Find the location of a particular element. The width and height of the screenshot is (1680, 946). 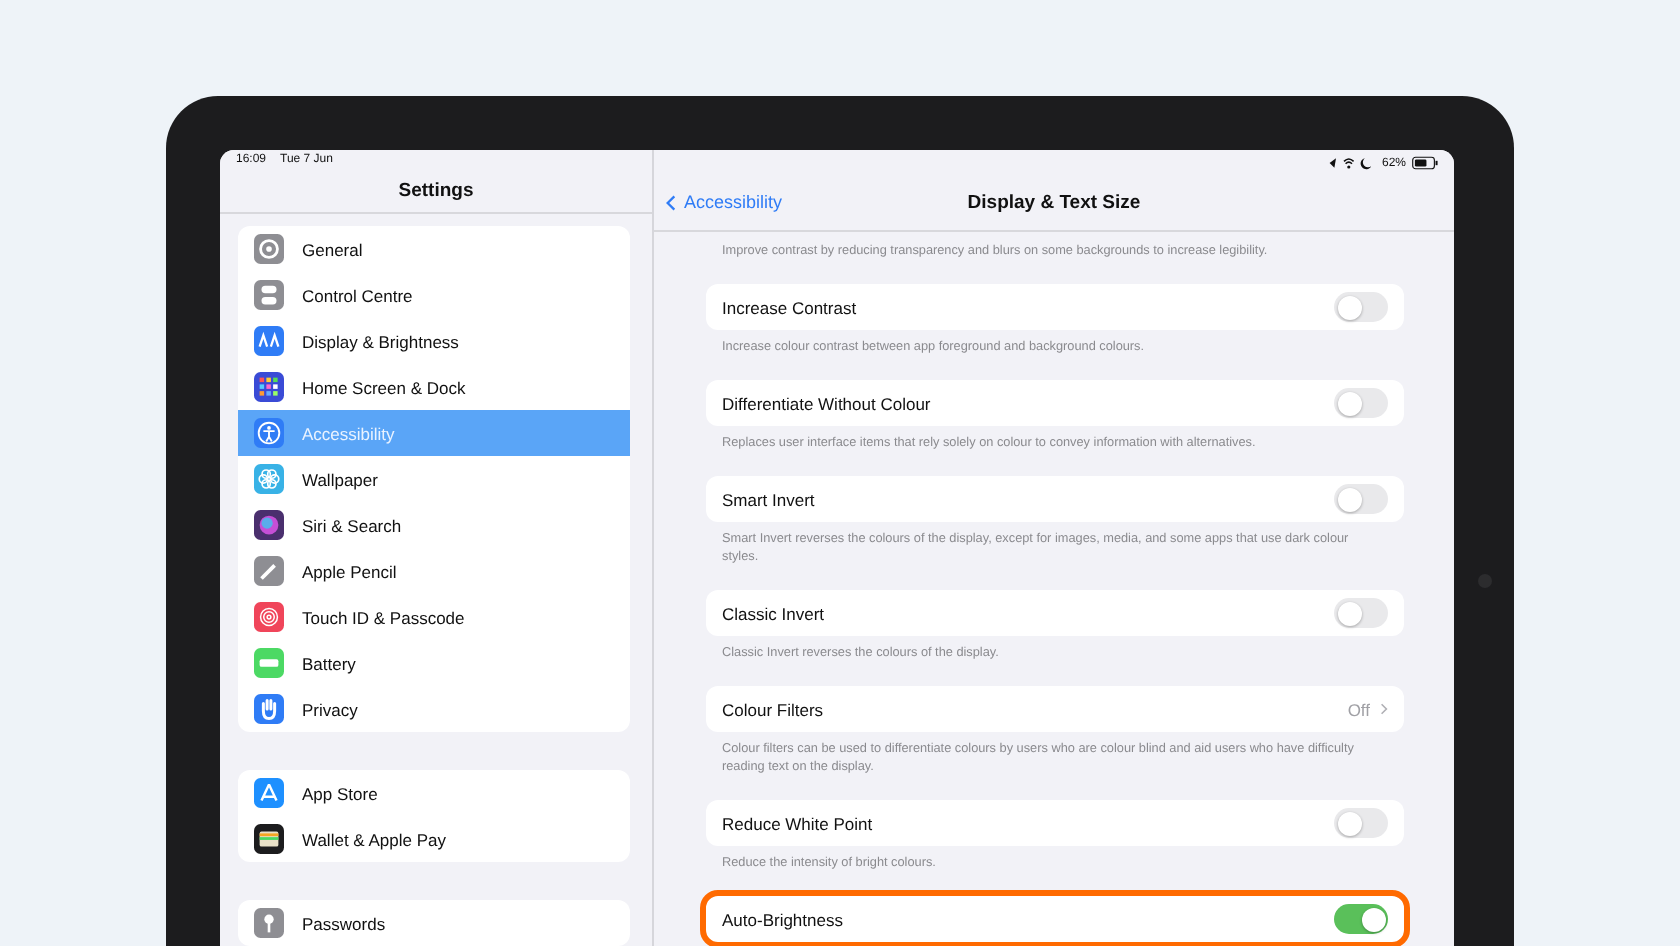

settings-row: Auto-Brightness is located at coordinates (1055, 919).